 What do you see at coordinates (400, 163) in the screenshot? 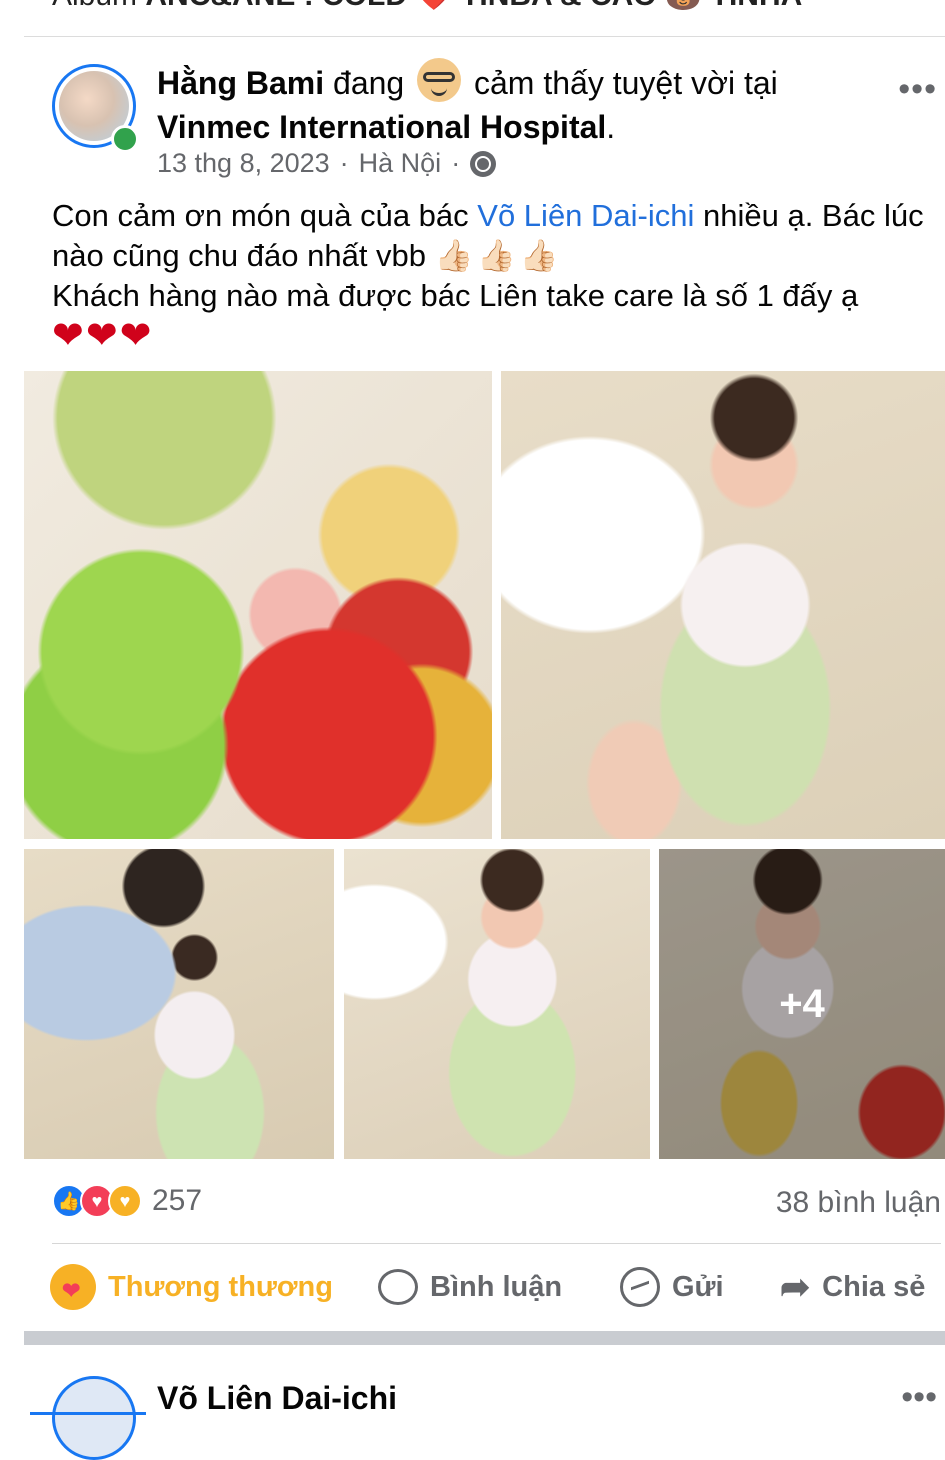
I see `post-city: Hà Nội` at bounding box center [400, 163].